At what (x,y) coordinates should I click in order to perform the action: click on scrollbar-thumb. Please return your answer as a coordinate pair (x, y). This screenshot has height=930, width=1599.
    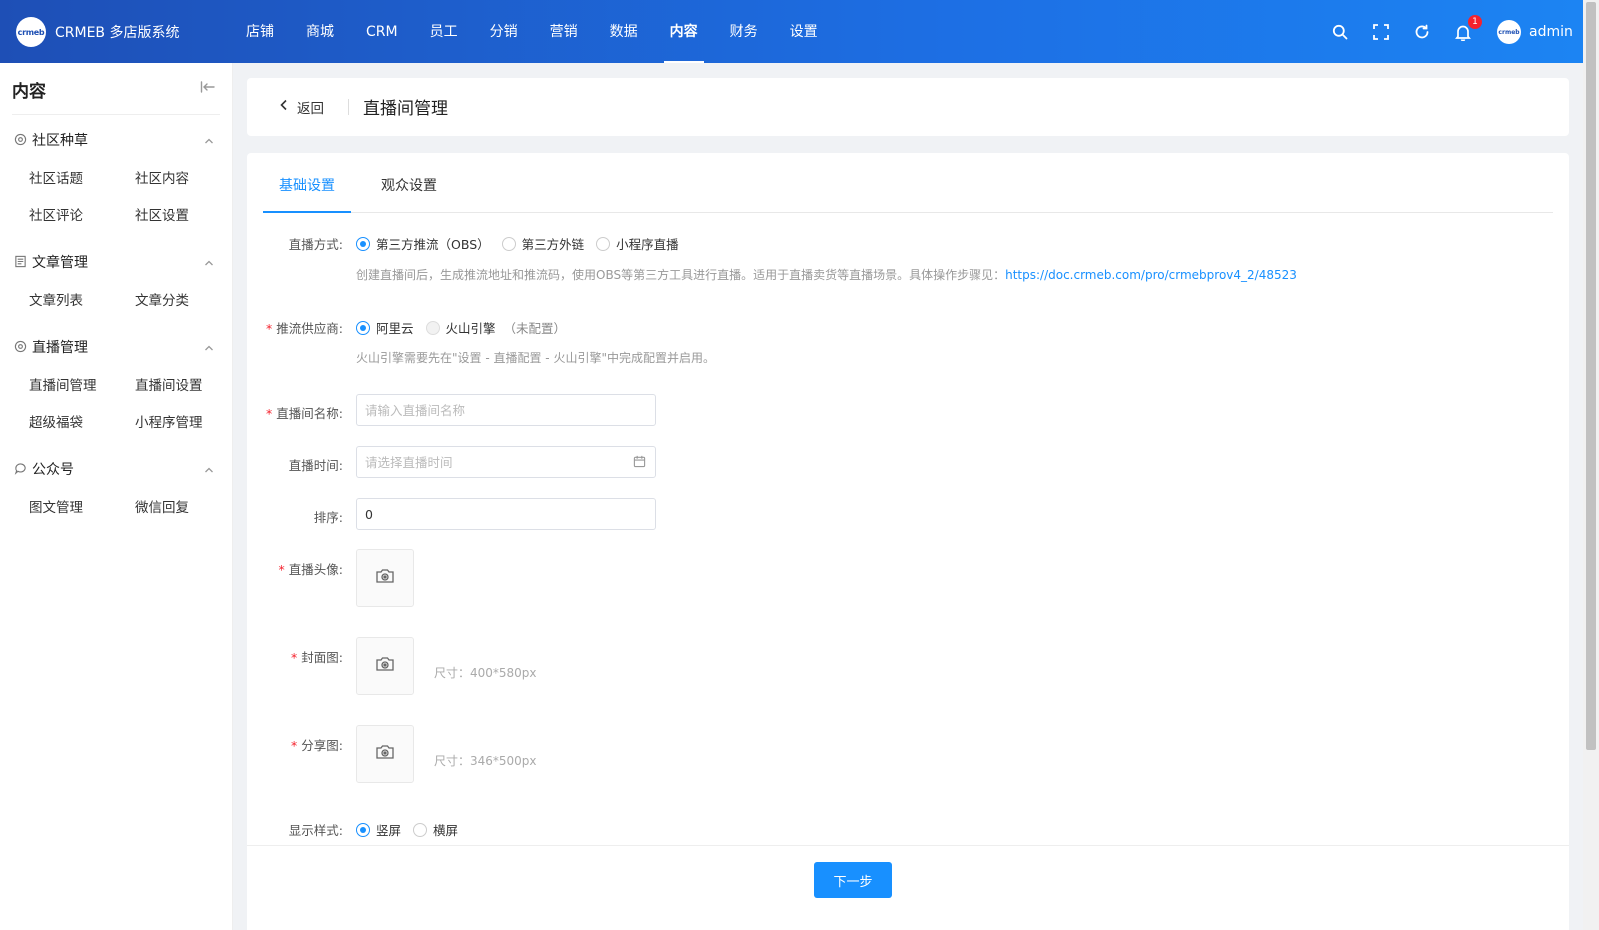
    Looking at the image, I should click on (1591, 376).